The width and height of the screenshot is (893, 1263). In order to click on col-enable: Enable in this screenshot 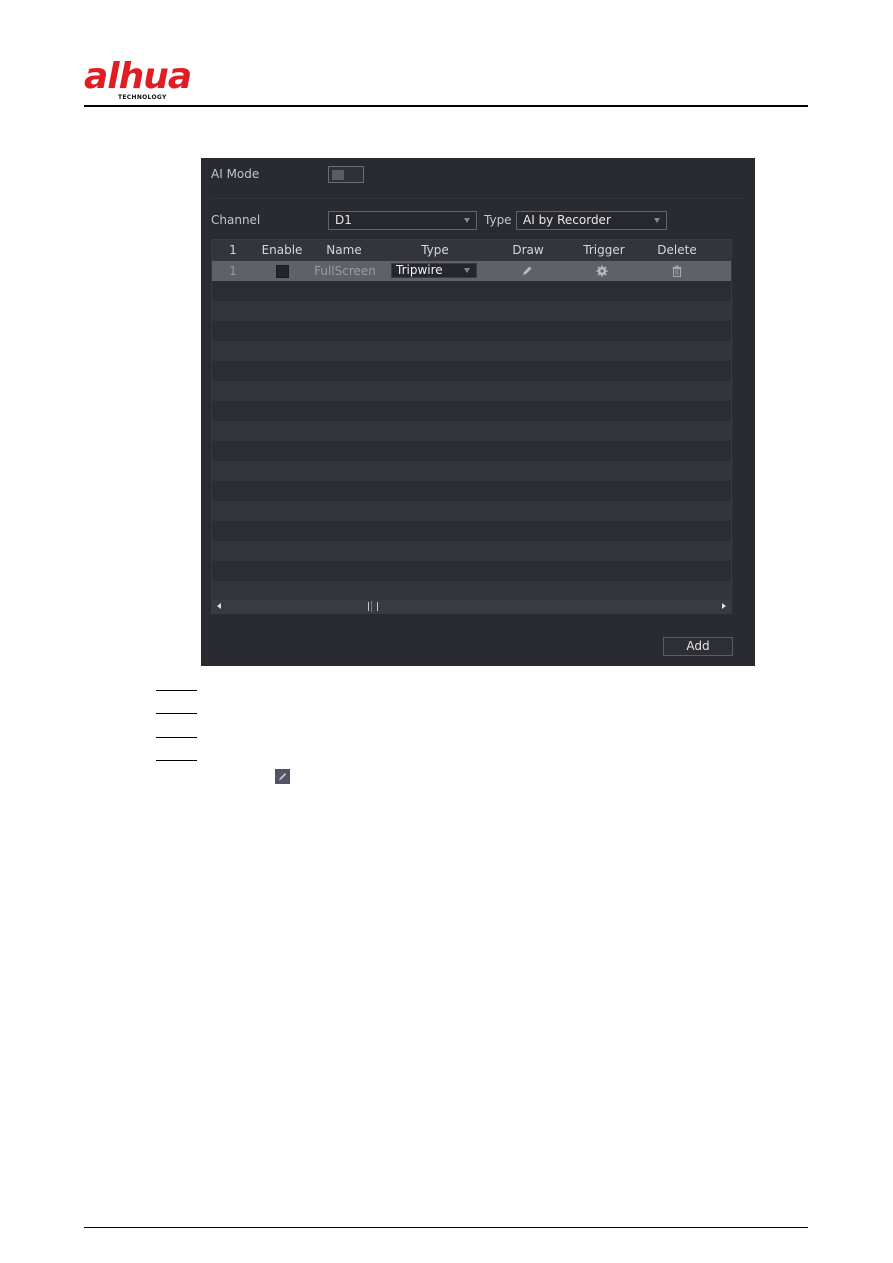, I will do `click(282, 250)`.